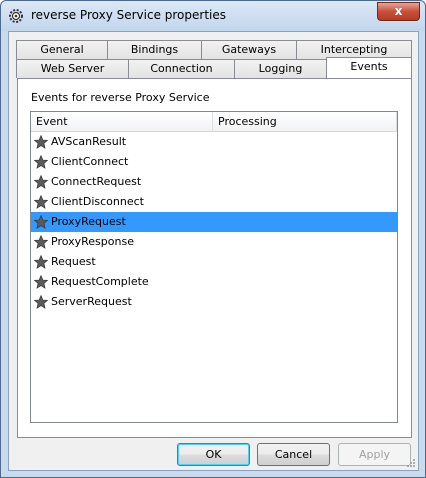 The image size is (426, 478). I want to click on list-item: ConnectRequest, so click(214, 182).